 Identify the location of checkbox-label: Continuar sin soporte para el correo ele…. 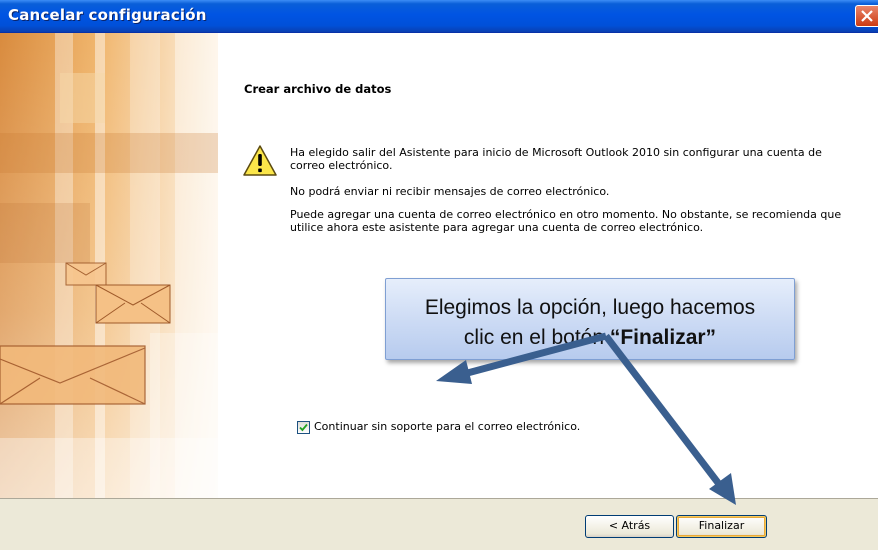
(447, 426).